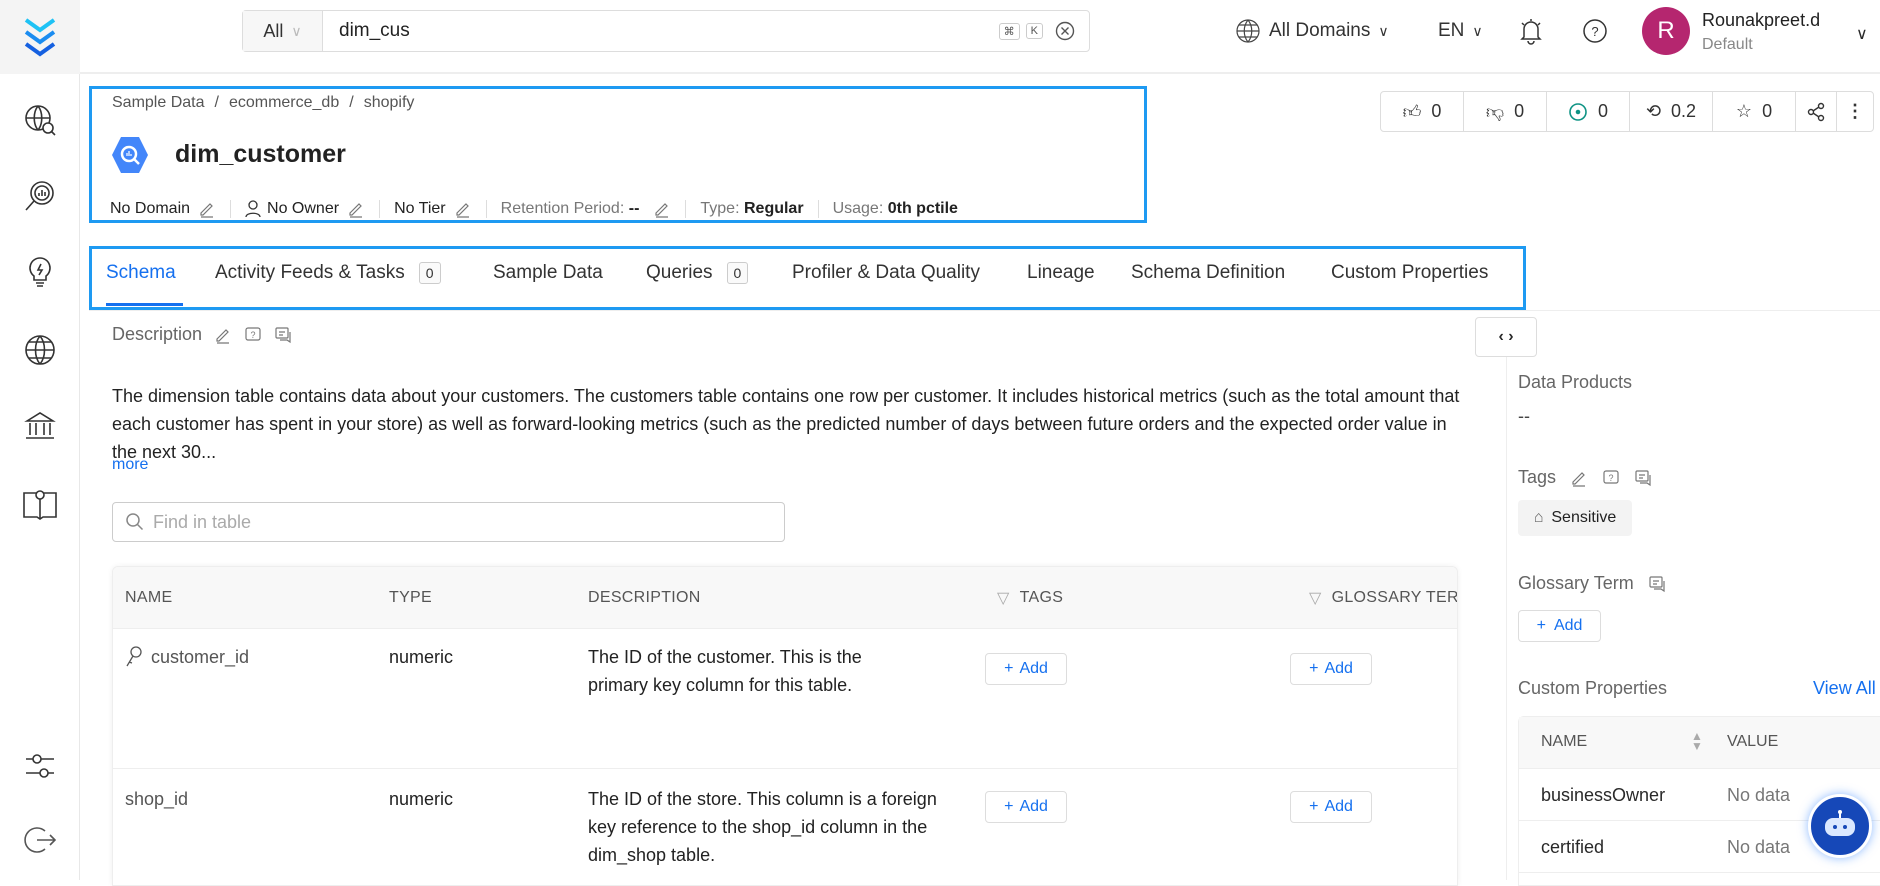 The height and width of the screenshot is (886, 1880). Describe the element at coordinates (202, 334) in the screenshot. I see `description-header: Description ?` at that location.